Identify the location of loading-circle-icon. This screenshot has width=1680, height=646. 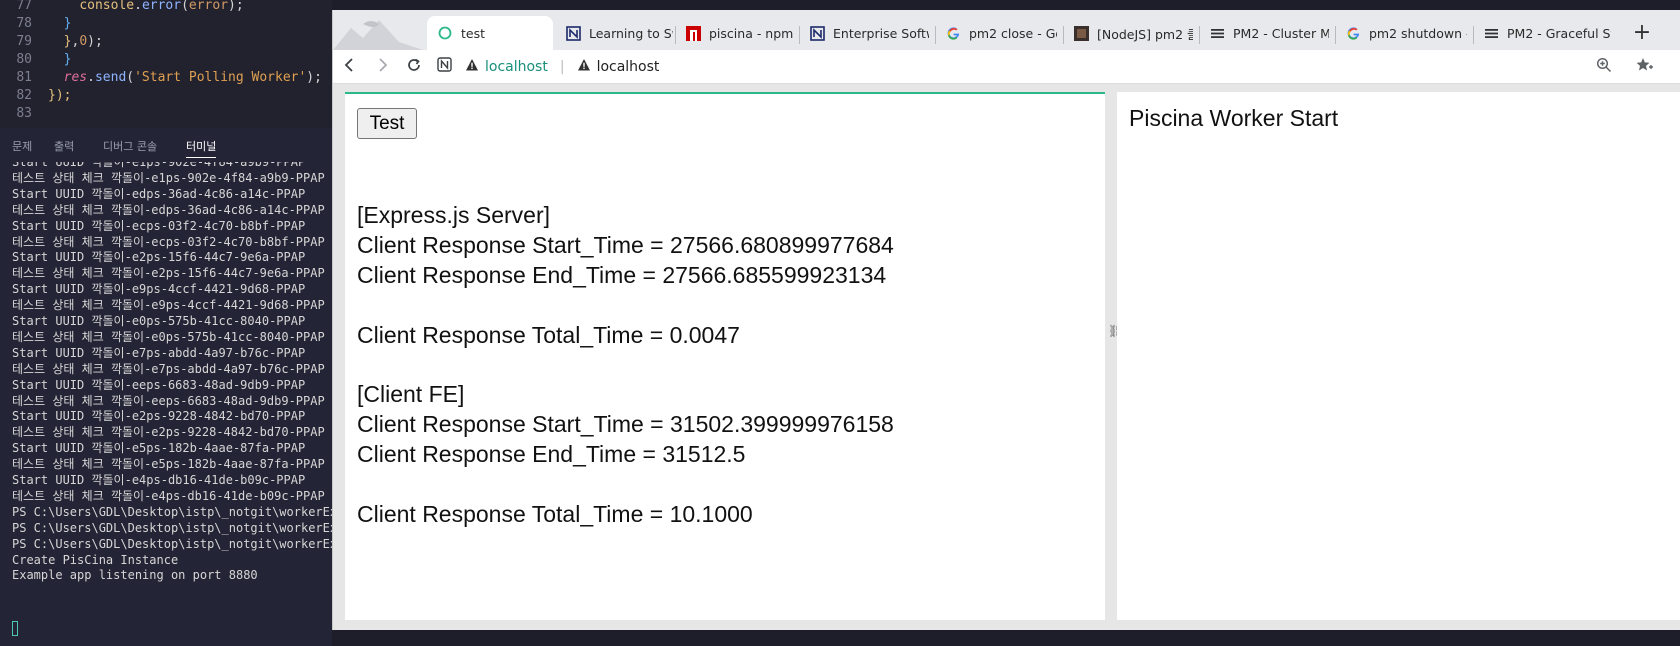
(445, 33).